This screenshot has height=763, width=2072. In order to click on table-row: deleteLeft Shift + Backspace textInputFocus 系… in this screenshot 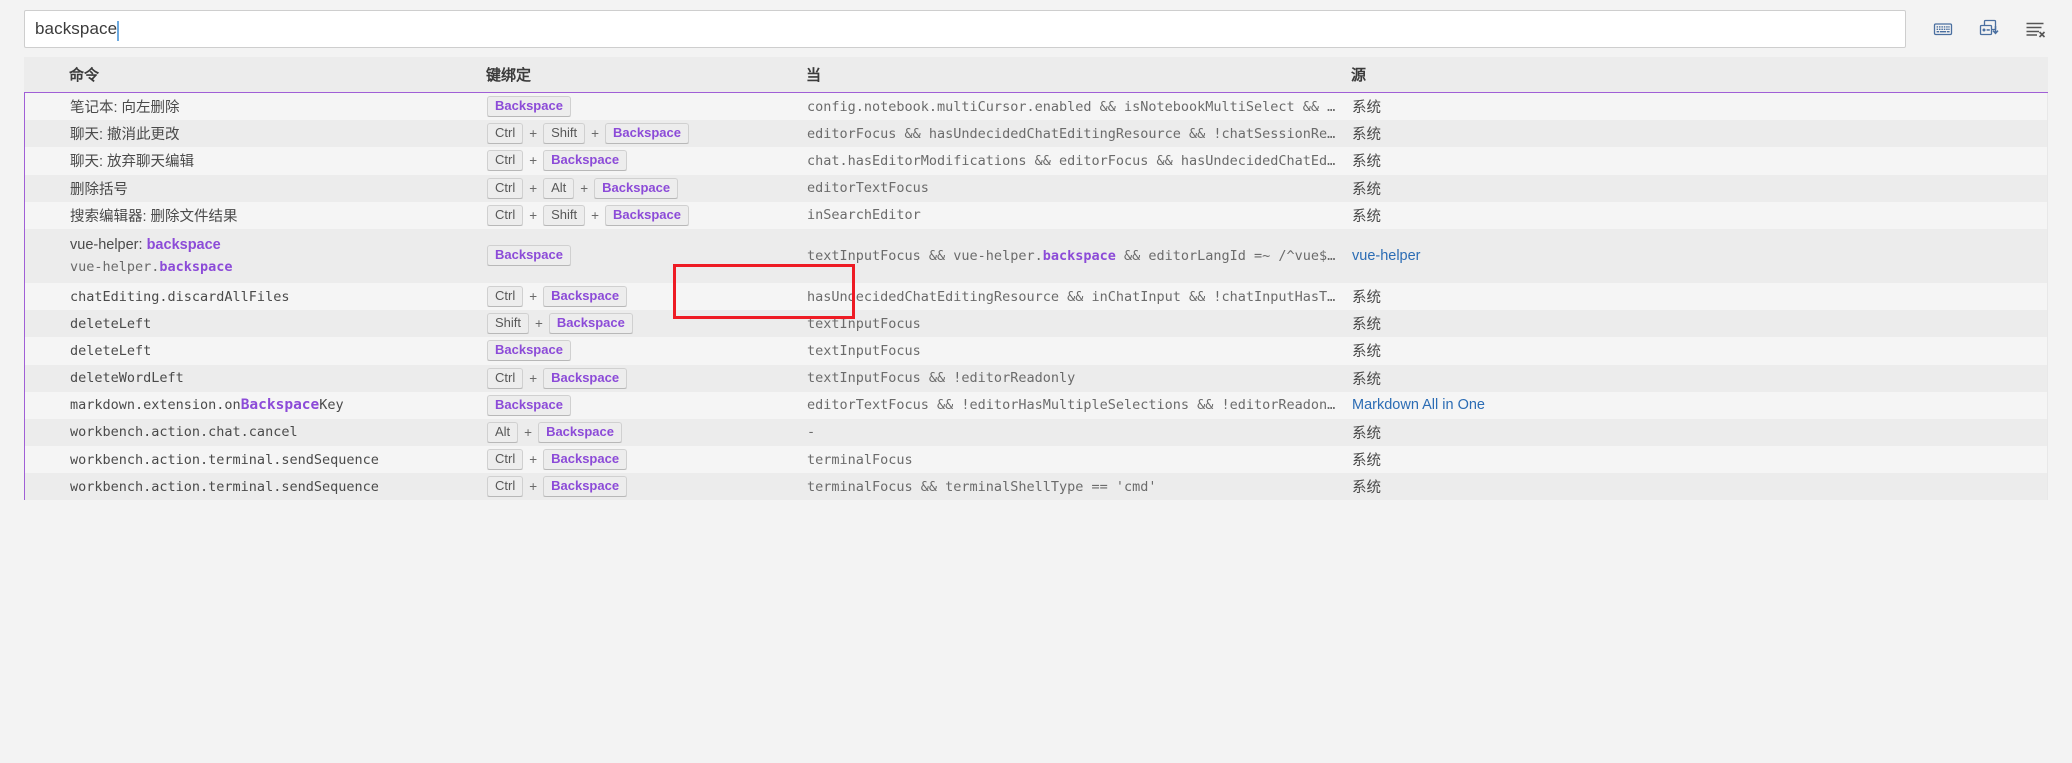, I will do `click(1036, 324)`.